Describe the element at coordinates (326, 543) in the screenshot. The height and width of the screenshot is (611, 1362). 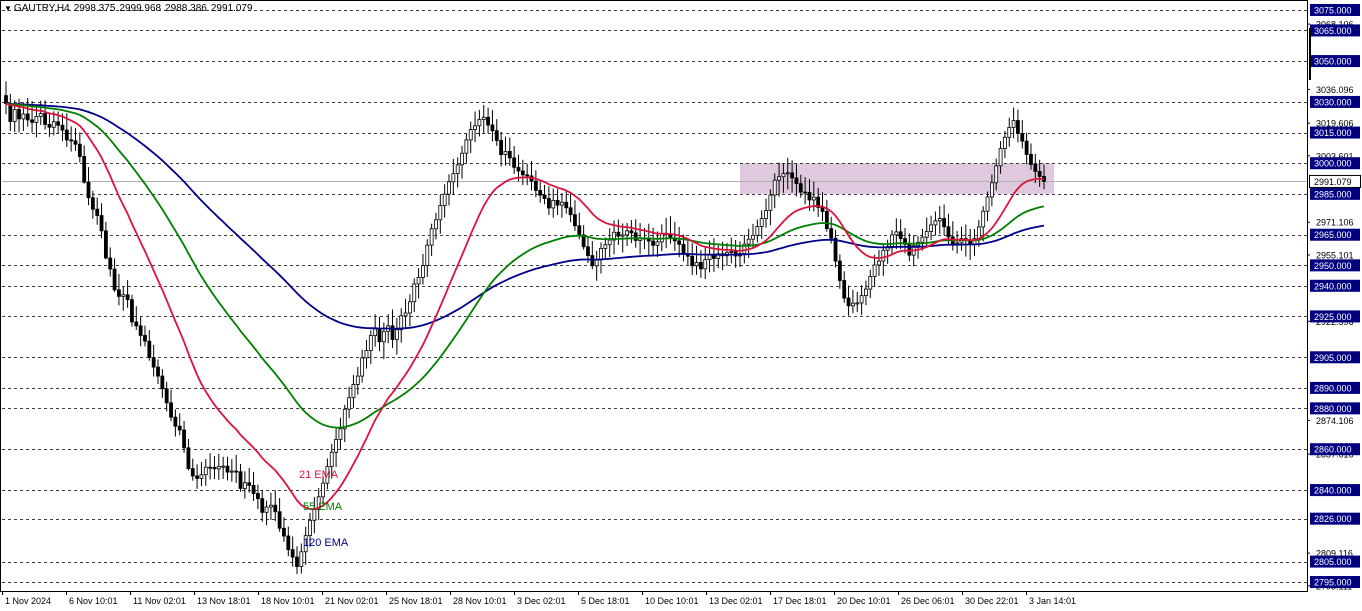
I see `ema120-label: 120 EMA` at that location.